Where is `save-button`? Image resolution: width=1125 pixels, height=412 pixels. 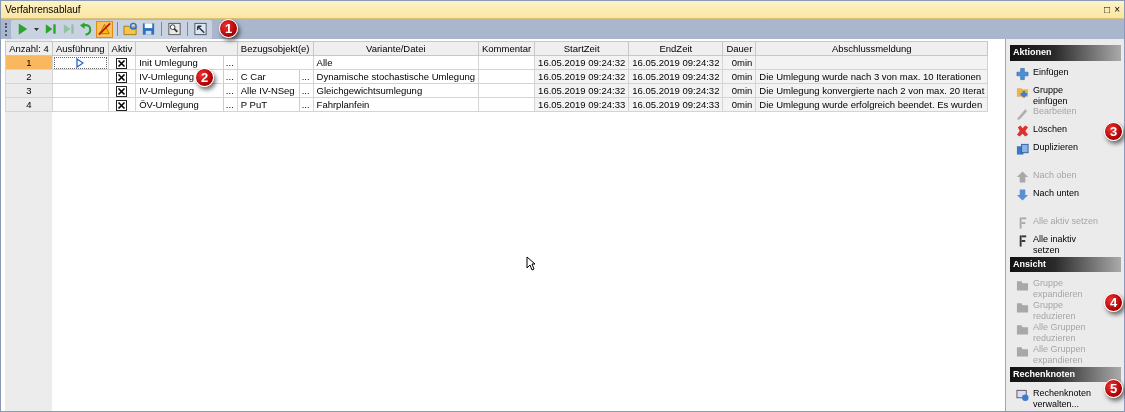
save-button is located at coordinates (148, 29).